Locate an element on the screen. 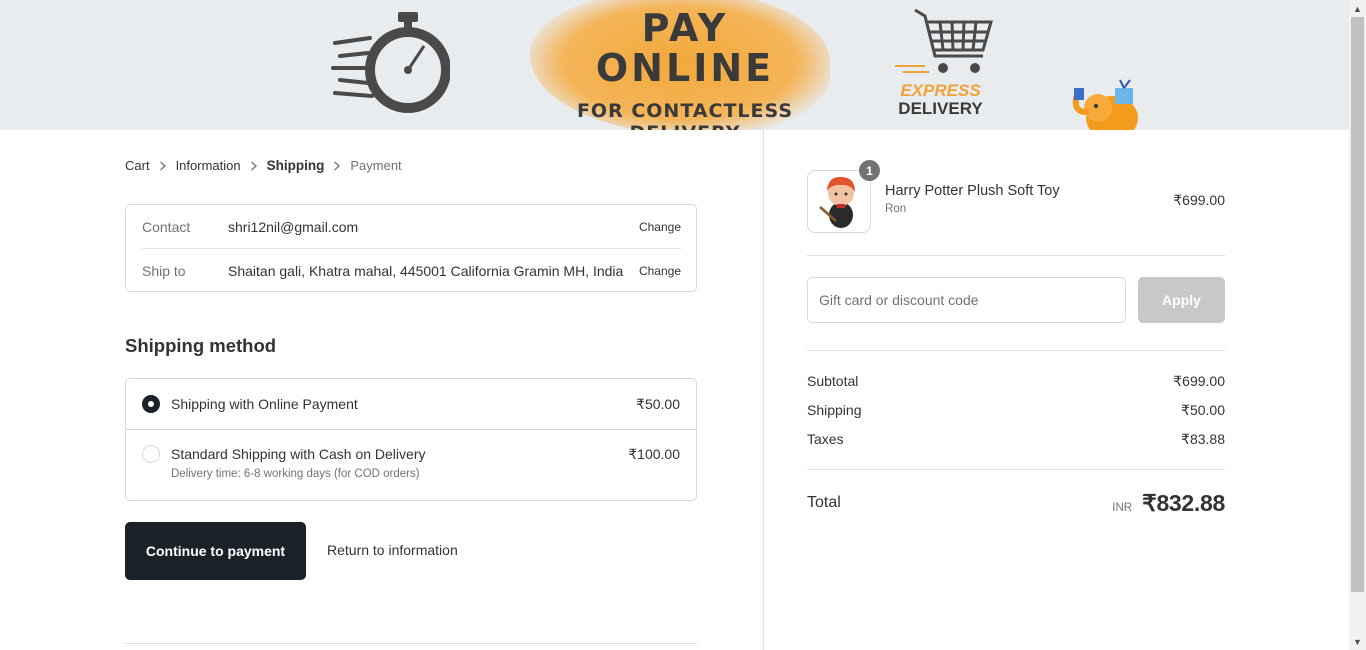 The width and height of the screenshot is (1366, 650). scroll-thumb is located at coordinates (1357, 304).